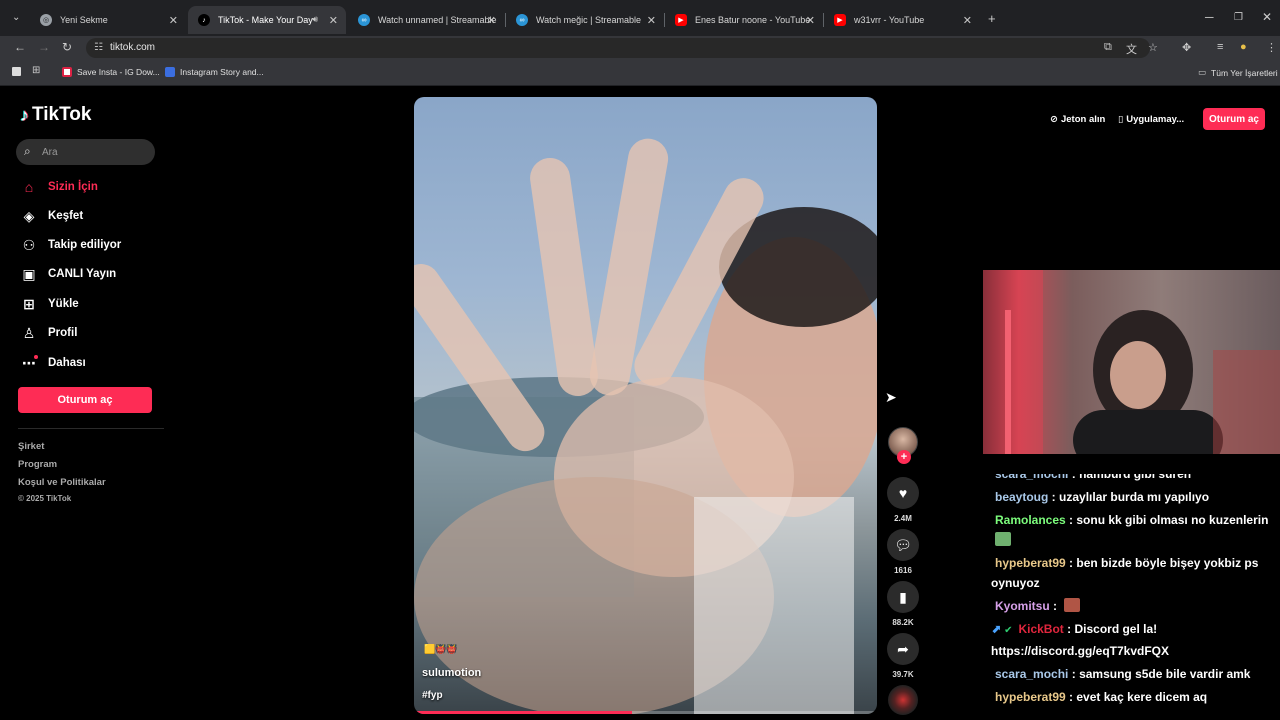 The image size is (1280, 720). I want to click on tab-streamable-megic: ∞ Watch meğic | Streamable ✕, so click(585, 20).